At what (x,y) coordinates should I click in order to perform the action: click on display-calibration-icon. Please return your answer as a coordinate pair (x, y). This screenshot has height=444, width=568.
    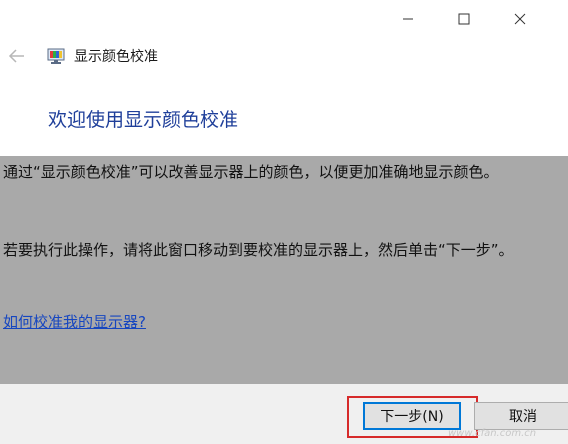
    Looking at the image, I should click on (56, 56).